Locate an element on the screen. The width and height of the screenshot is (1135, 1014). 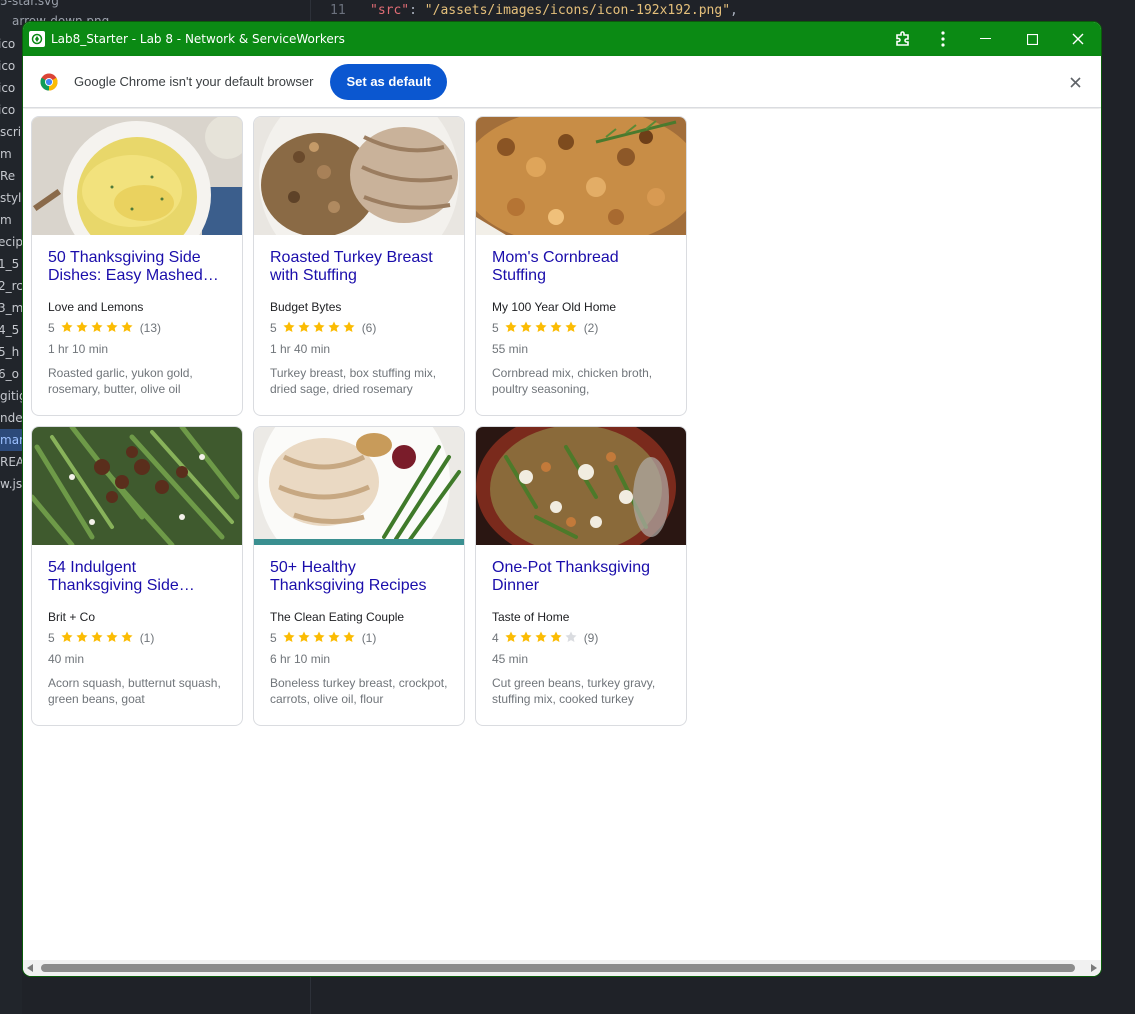
explorer-file: Re is located at coordinates (7, 176).